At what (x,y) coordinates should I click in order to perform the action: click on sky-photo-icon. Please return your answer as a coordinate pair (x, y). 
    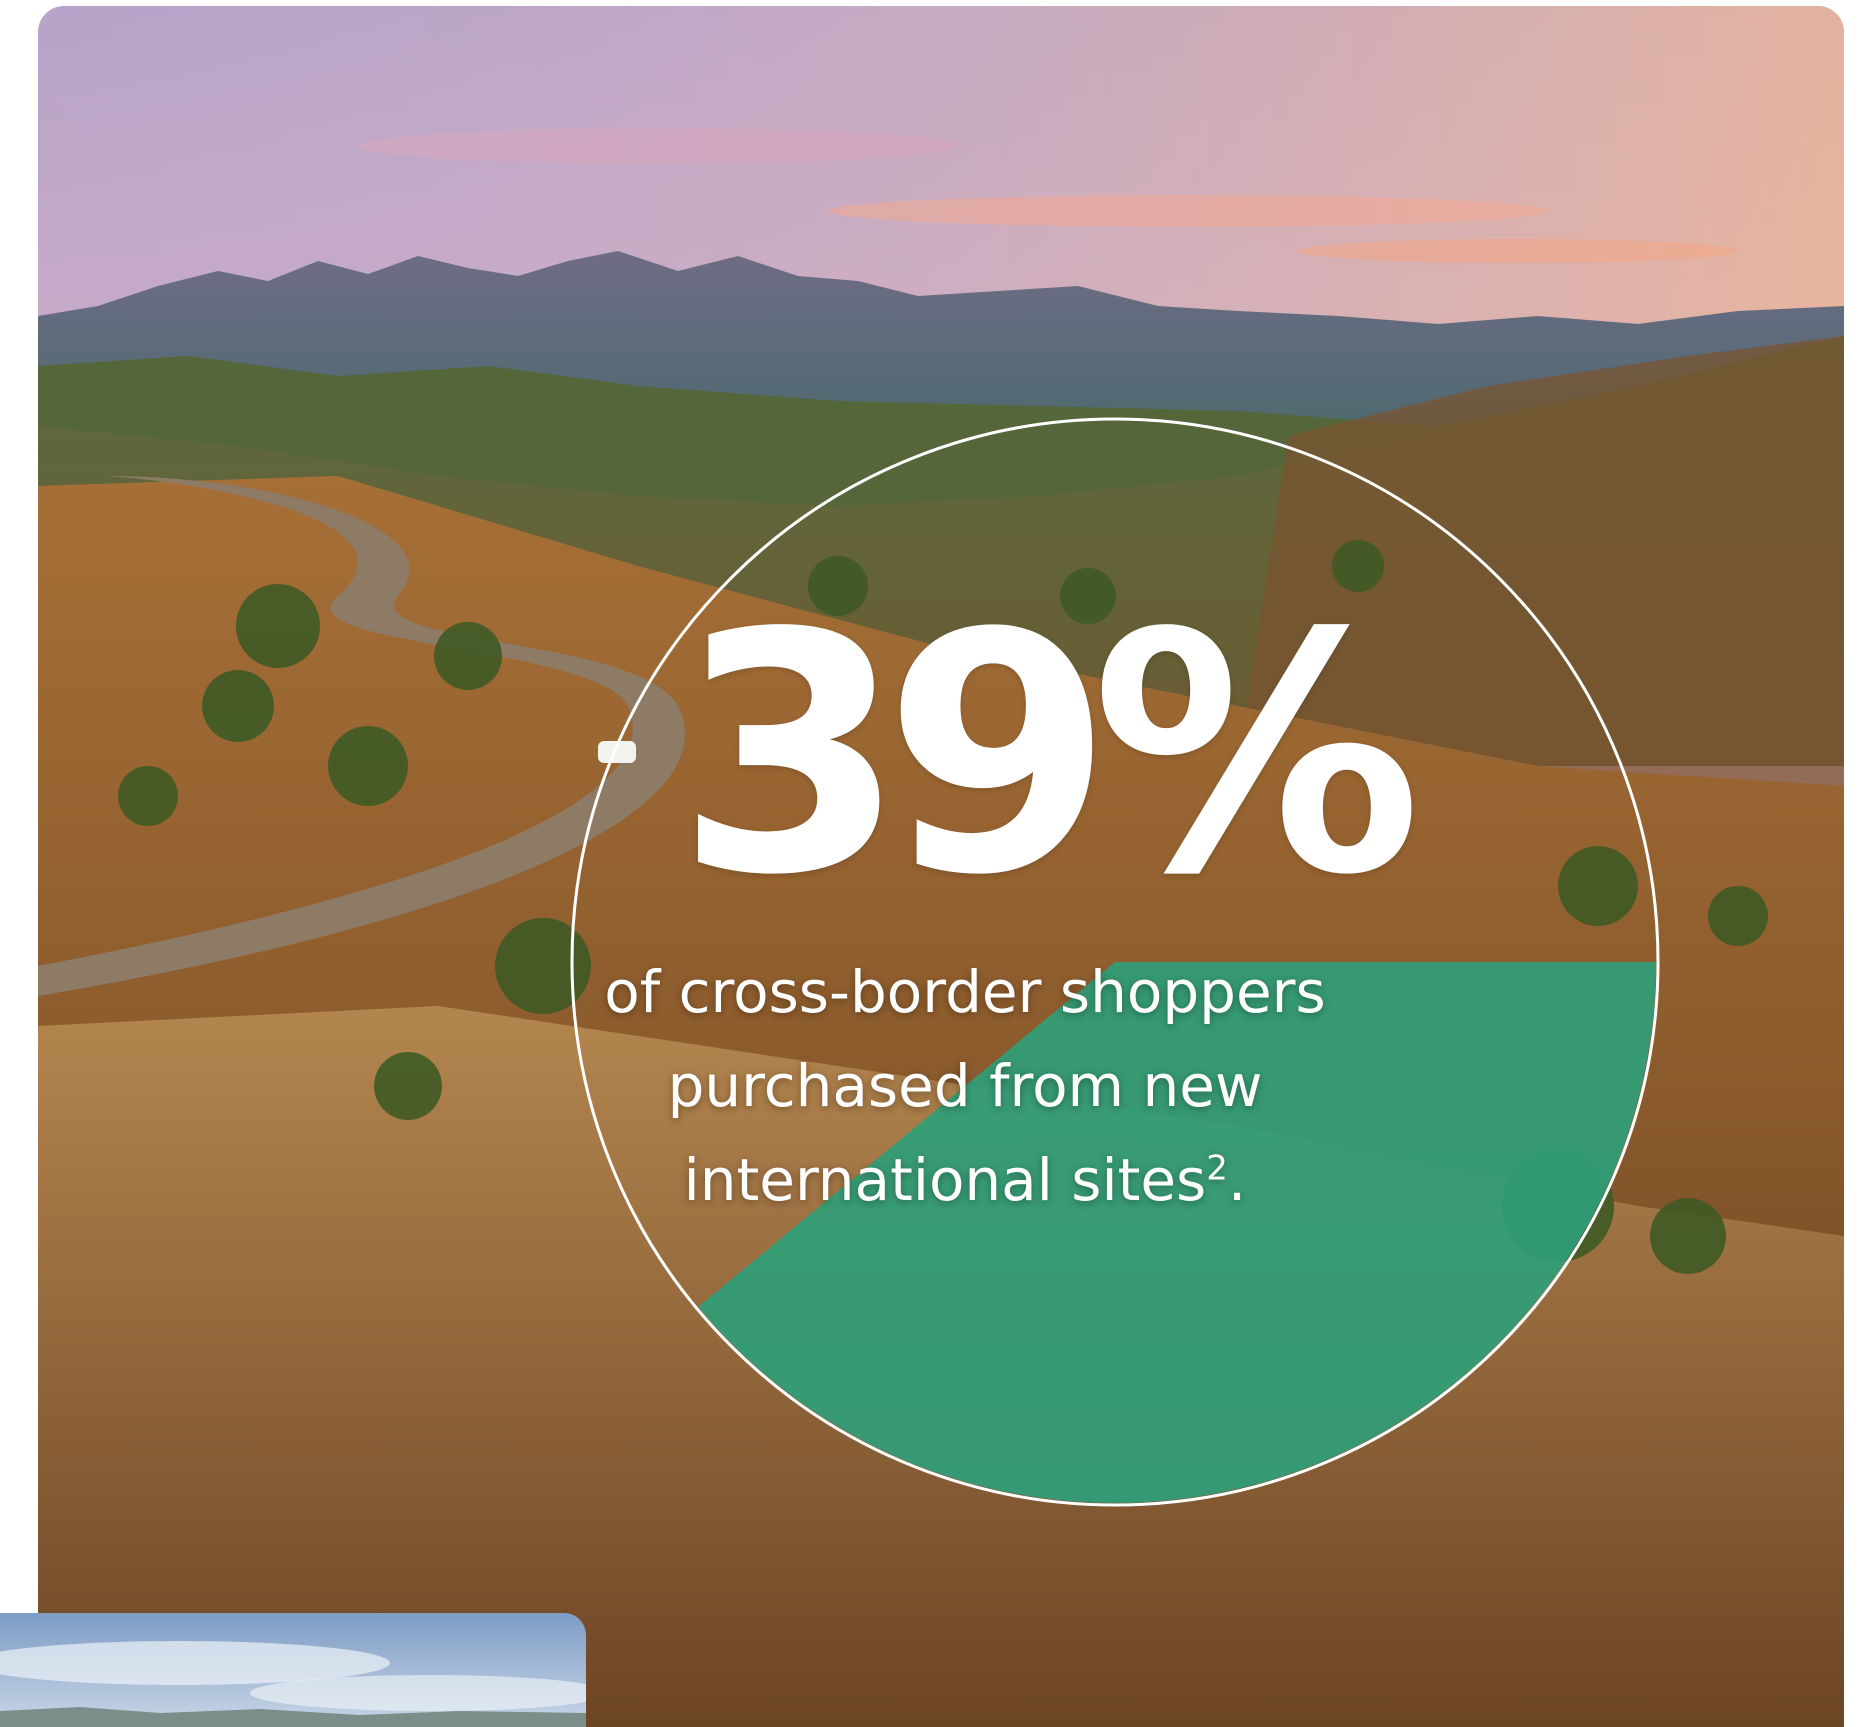
    Looking at the image, I should click on (293, 1670).